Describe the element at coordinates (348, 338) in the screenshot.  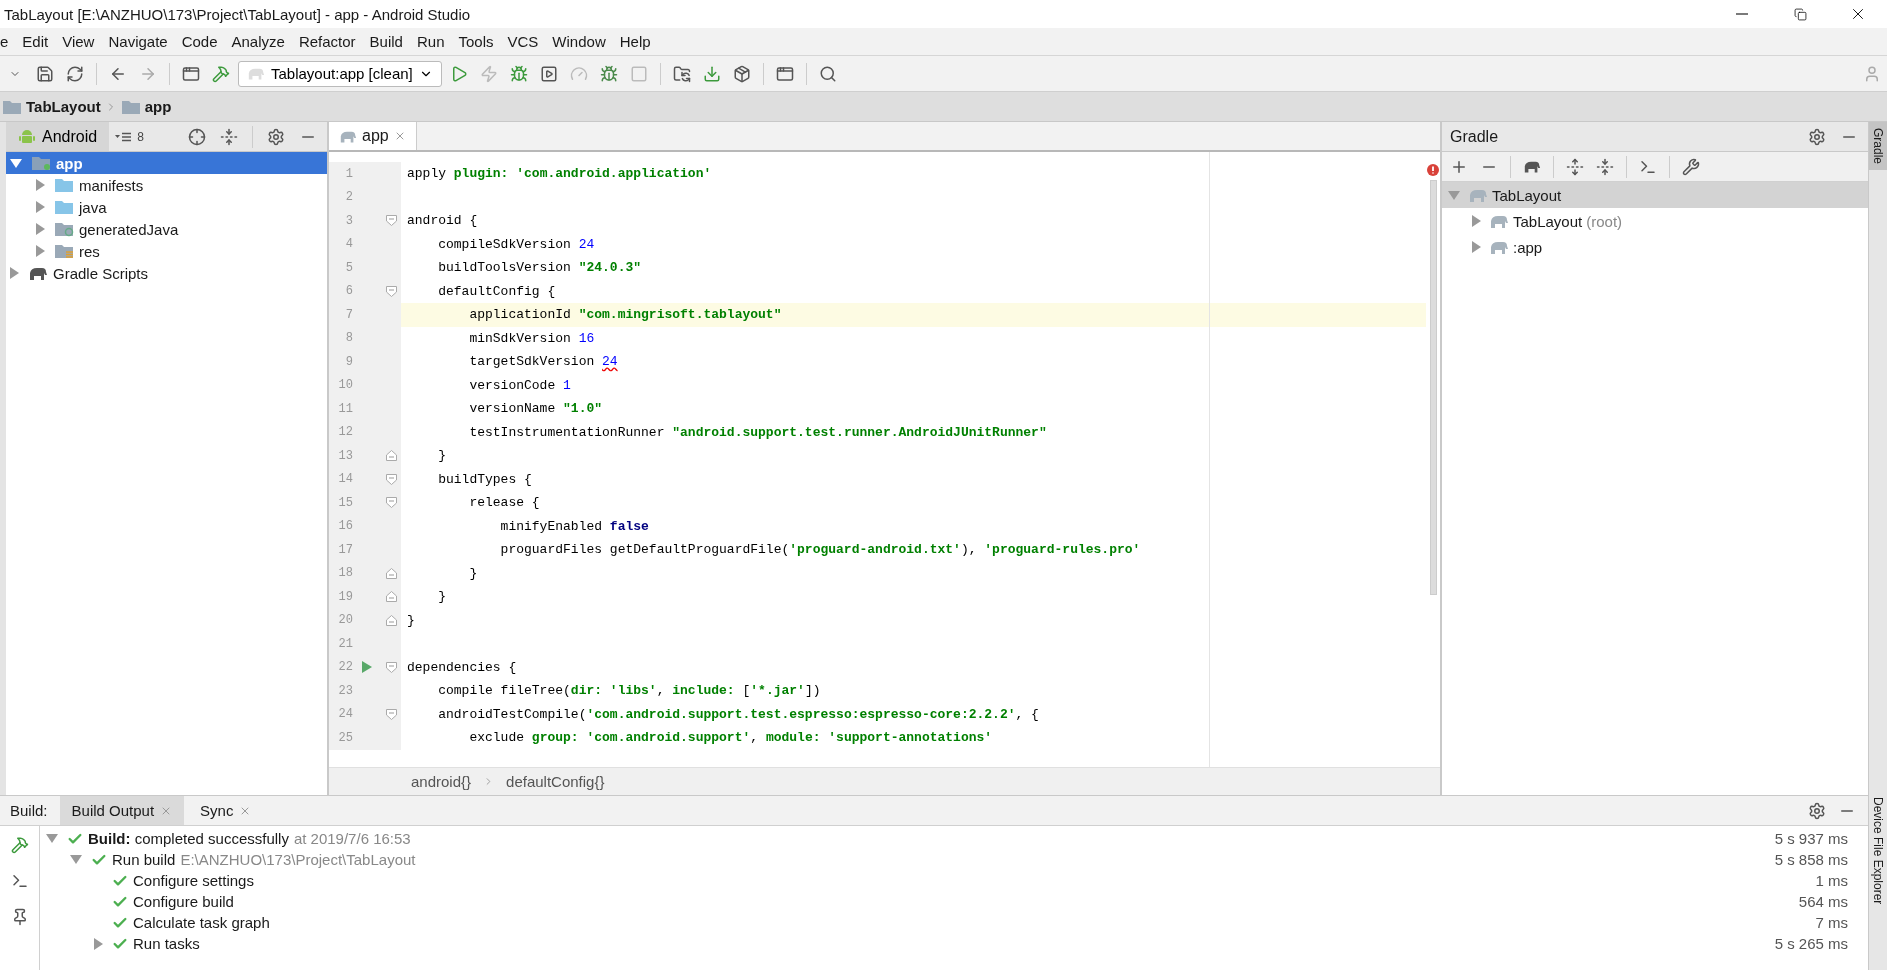
I see `line-number: 8` at that location.